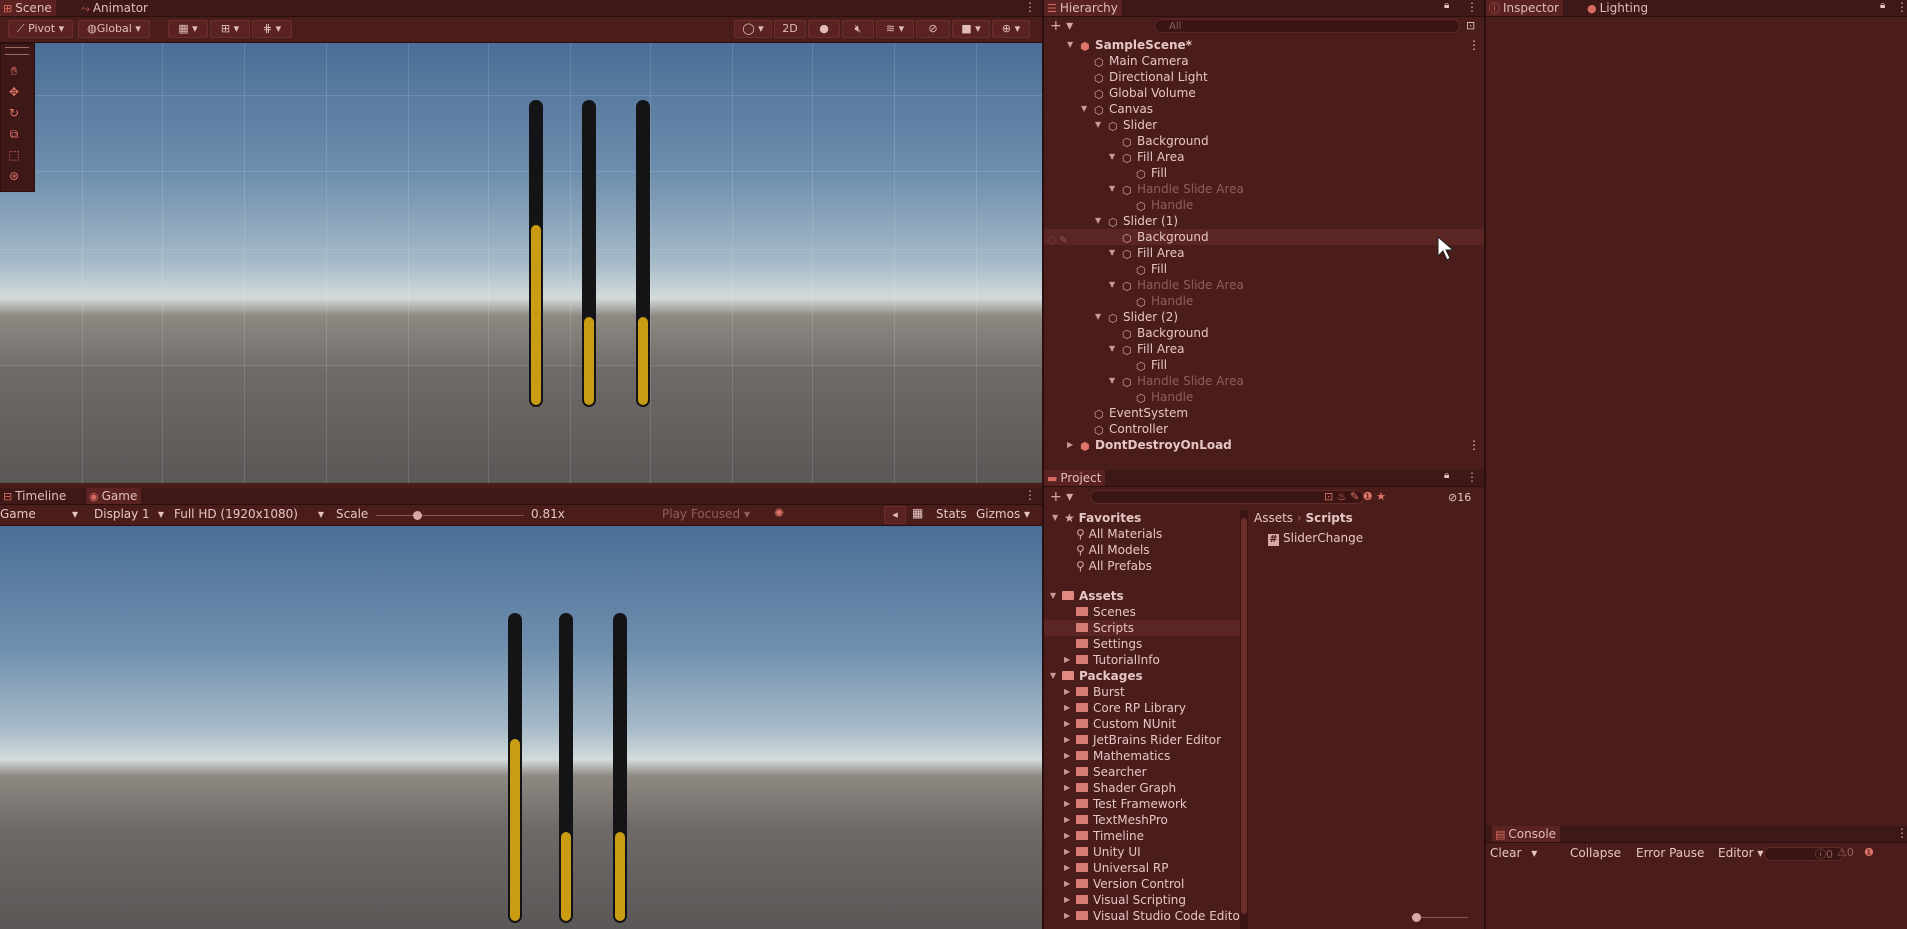  Describe the element at coordinates (1264, 77) in the screenshot. I see `hierarchy-item: ⬡ Directional Light` at that location.